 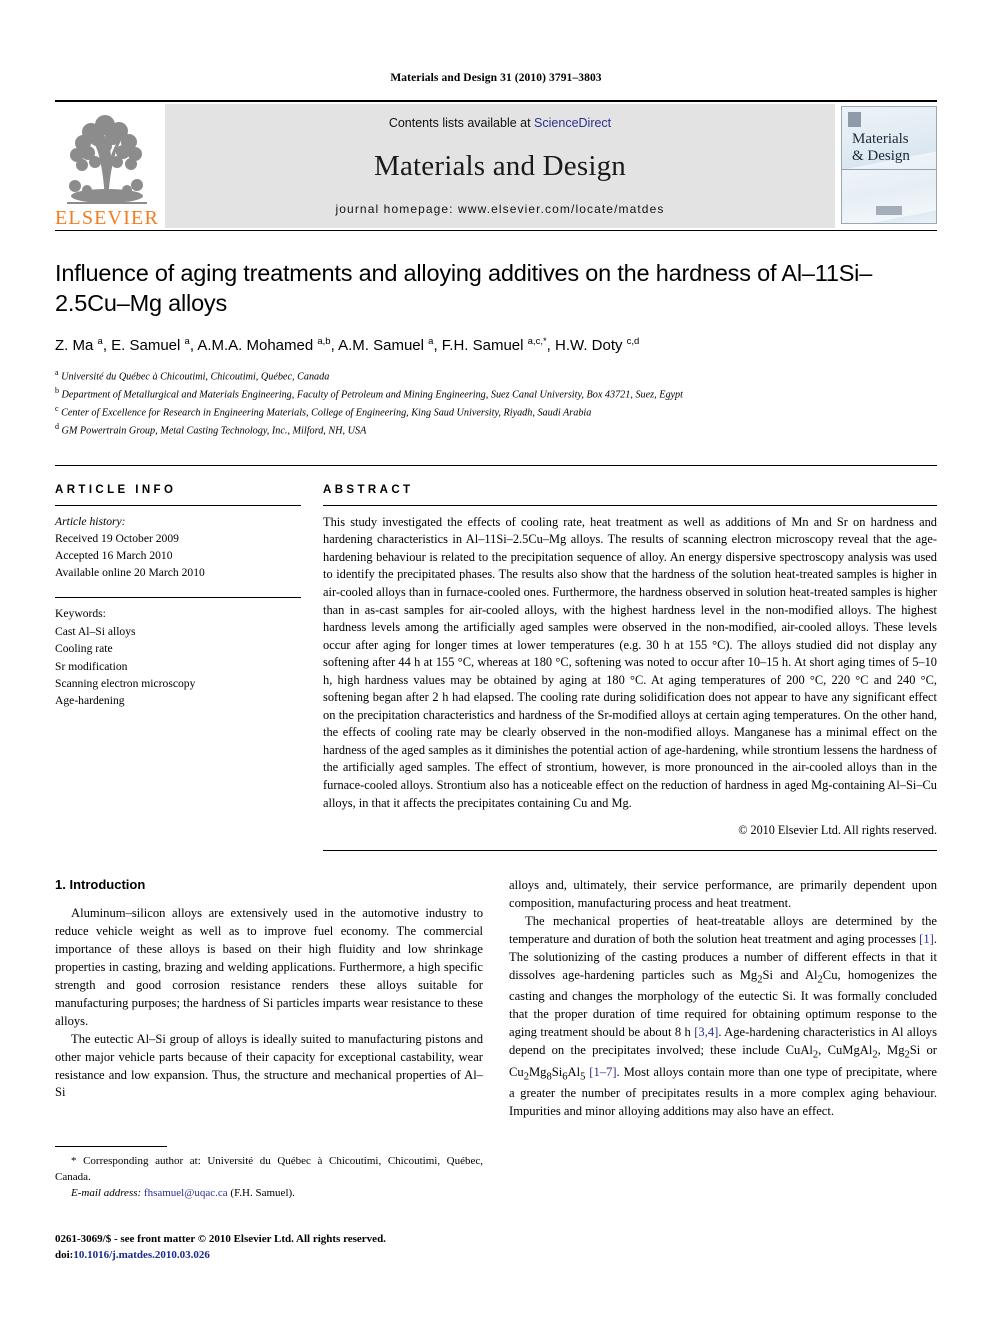 What do you see at coordinates (114, 556) in the screenshot?
I see `history-accepted: Accepted 16 March 2010` at bounding box center [114, 556].